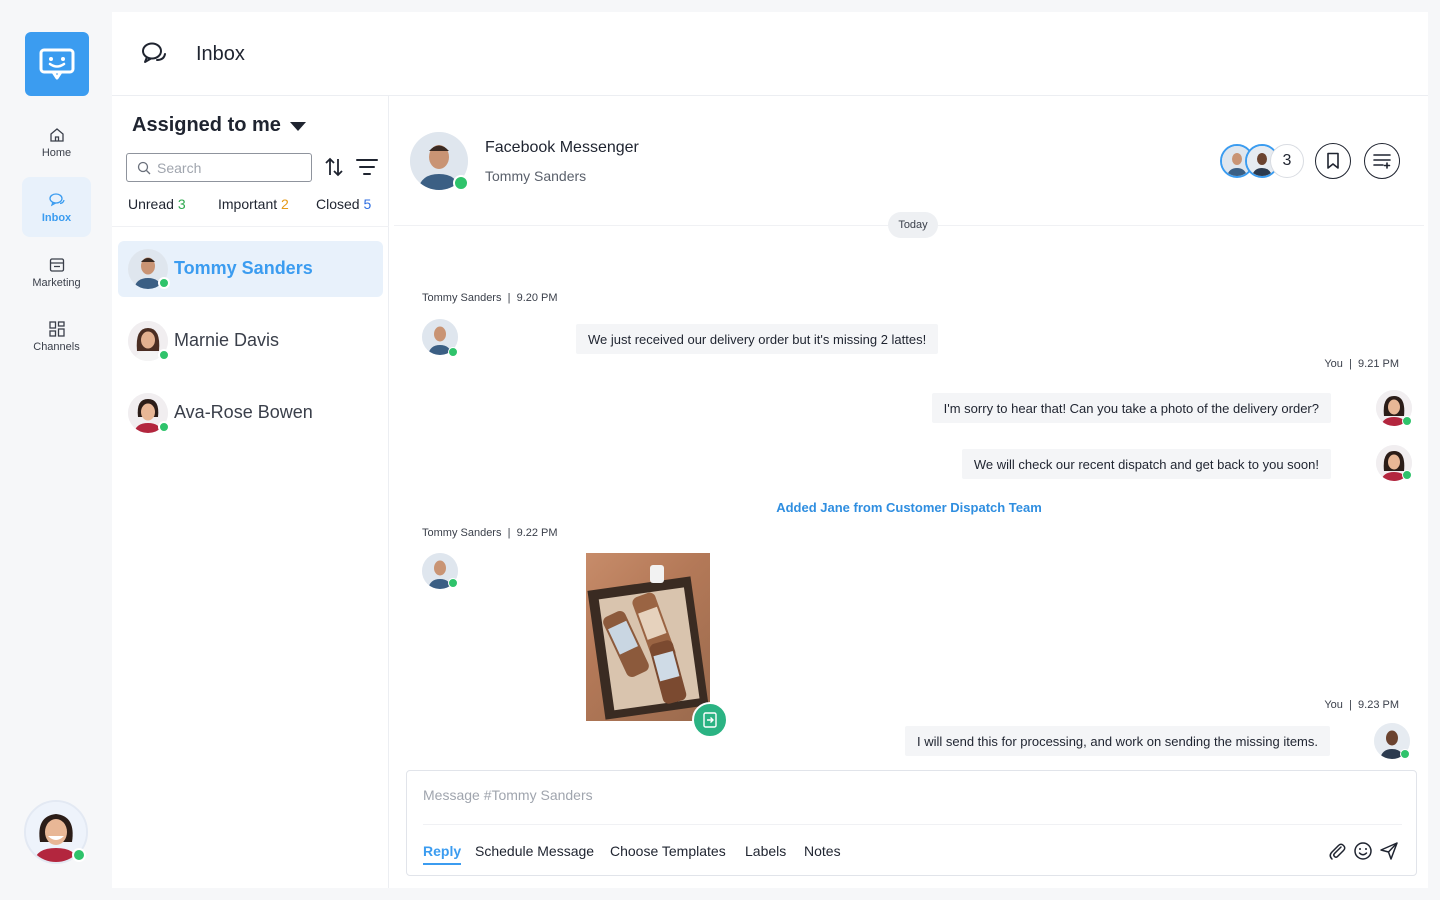  Describe the element at coordinates (227, 167) in the screenshot. I see `search-input` at that location.